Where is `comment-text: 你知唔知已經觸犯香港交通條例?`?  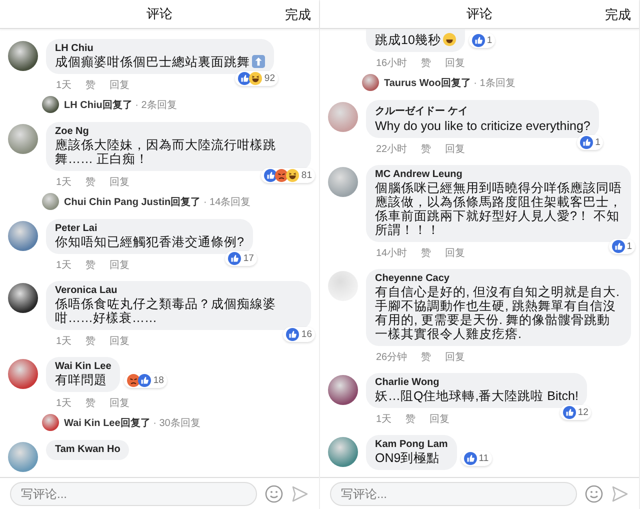
comment-text: 你知唔知已經觸犯香港交通條例? is located at coordinates (149, 242).